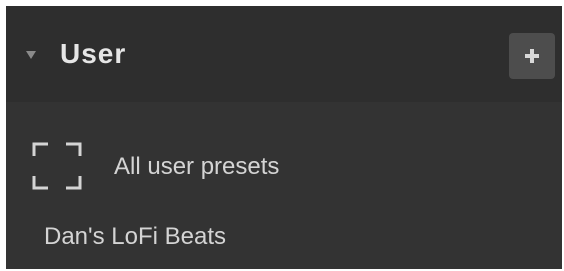 This screenshot has width=564, height=271. Describe the element at coordinates (532, 56) in the screenshot. I see `add-preset-button` at that location.